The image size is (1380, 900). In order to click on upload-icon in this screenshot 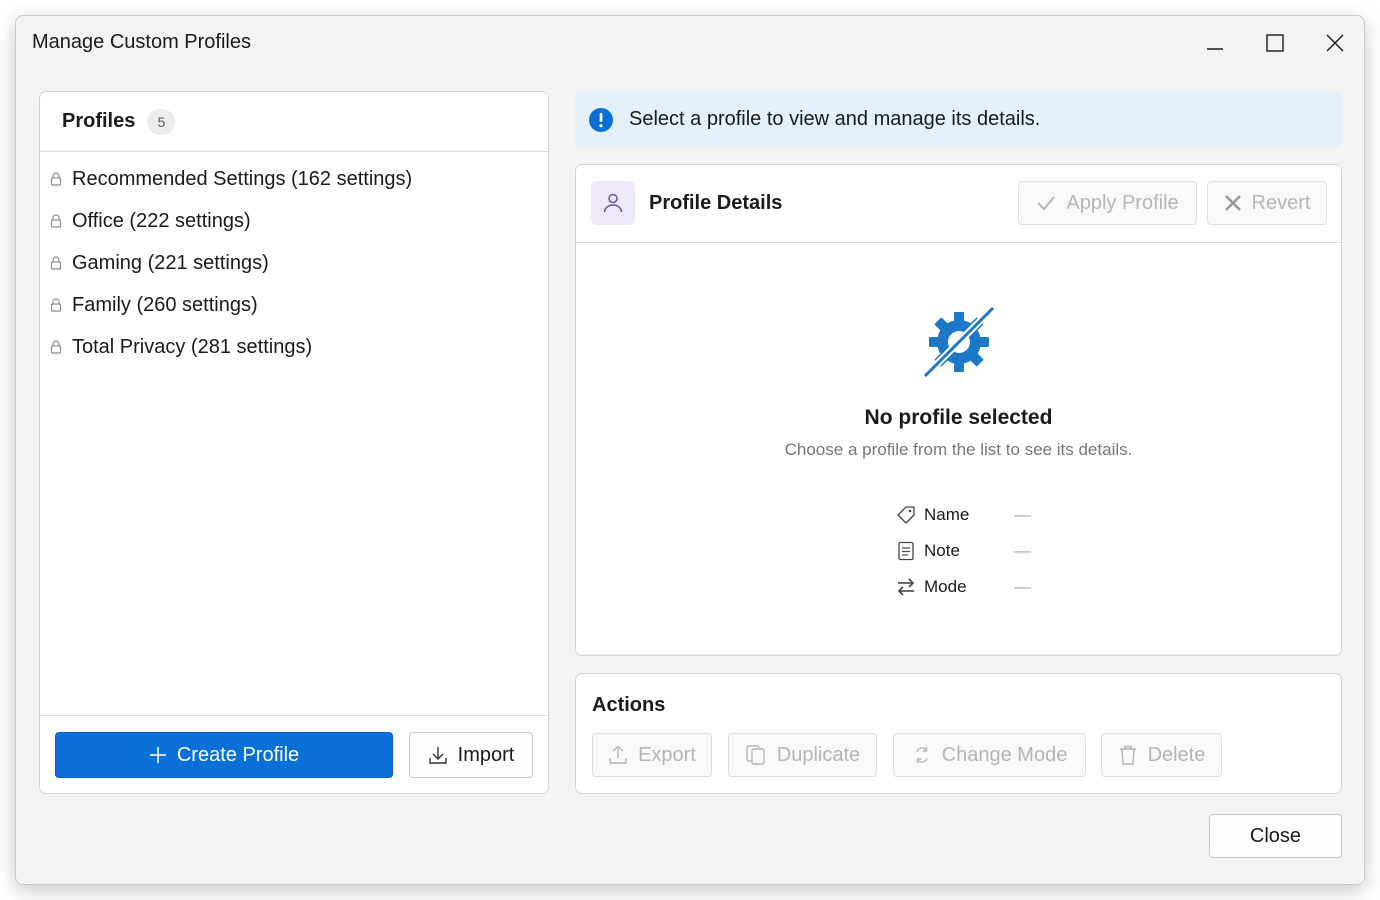, I will do `click(618, 754)`.